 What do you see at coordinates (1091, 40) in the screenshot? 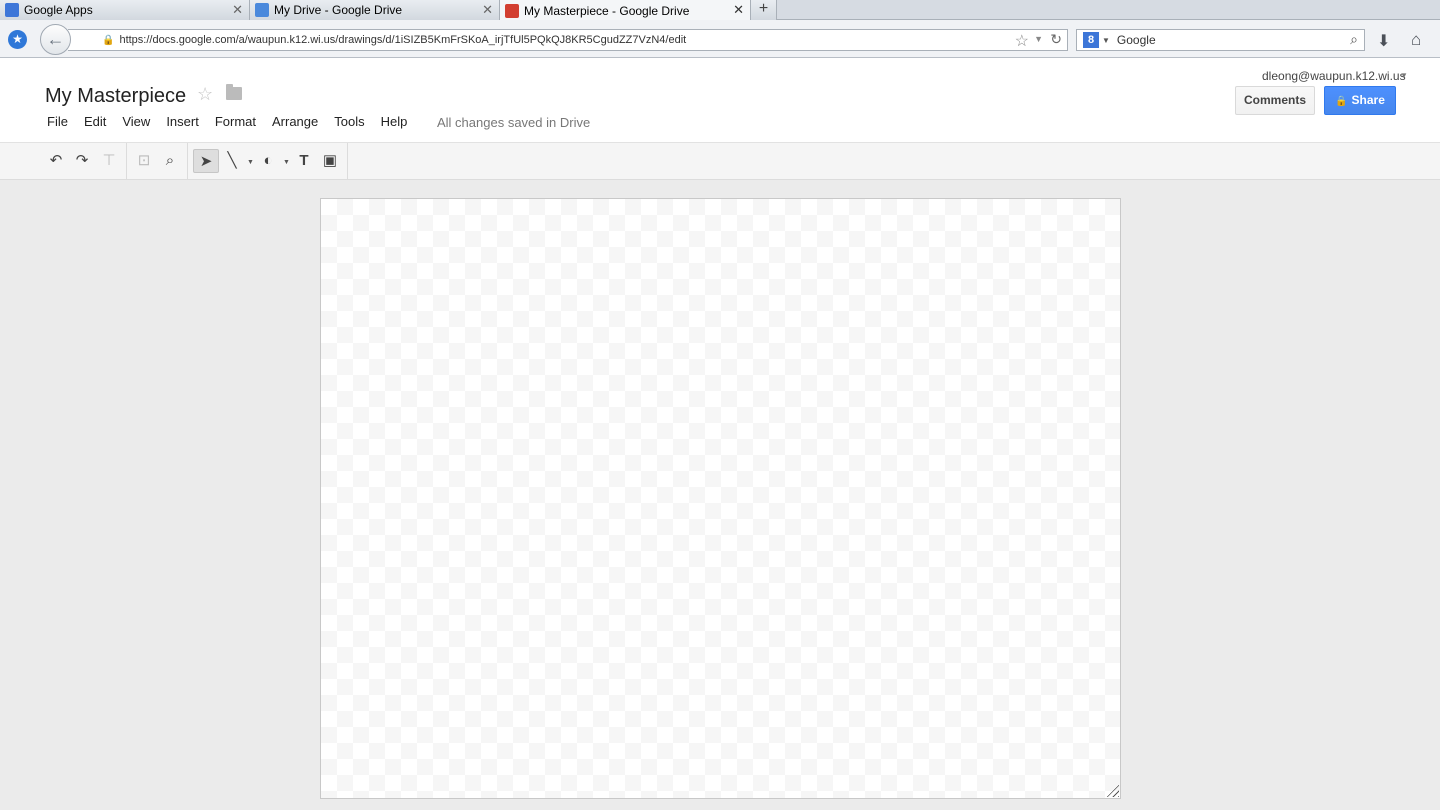
I see `search-engine-icon: 8` at bounding box center [1091, 40].